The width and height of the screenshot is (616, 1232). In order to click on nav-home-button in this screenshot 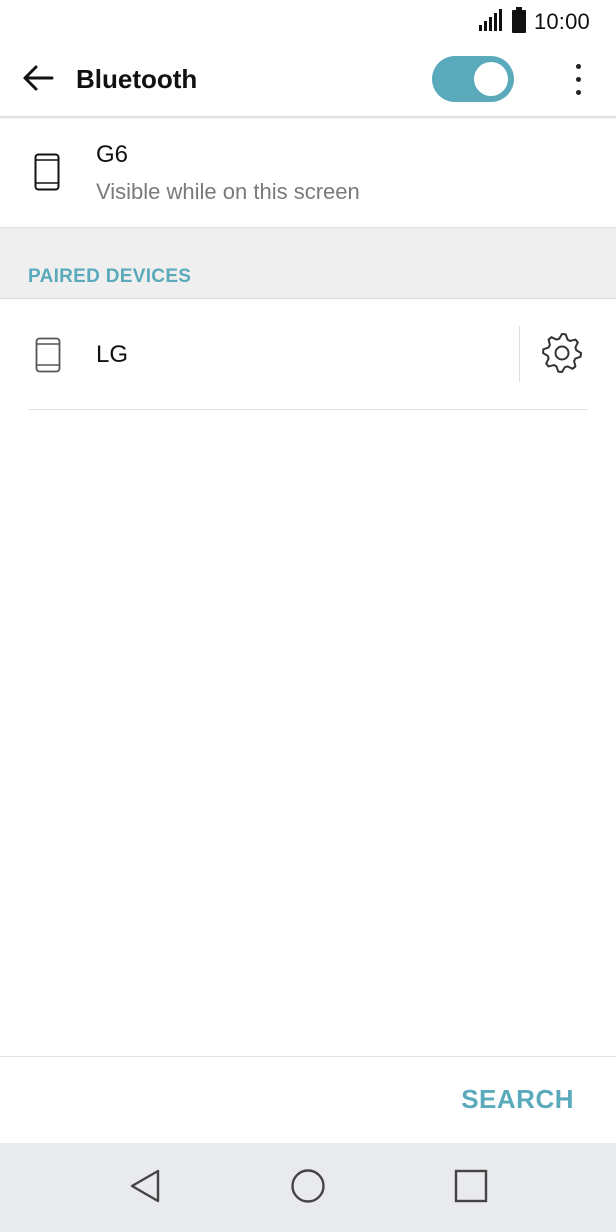, I will do `click(308, 1188)`.